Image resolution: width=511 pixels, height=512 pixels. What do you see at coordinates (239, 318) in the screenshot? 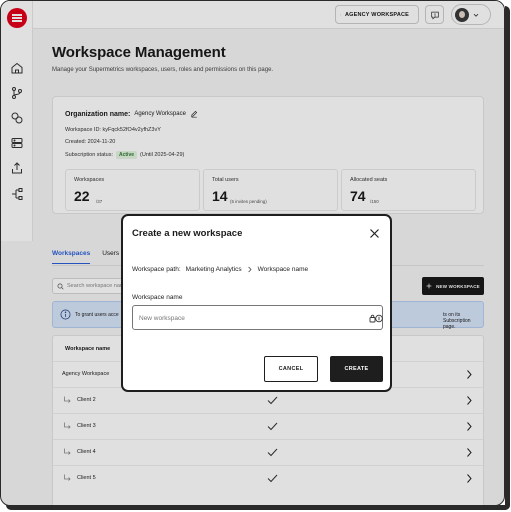
I see `workspace-name-input` at bounding box center [239, 318].